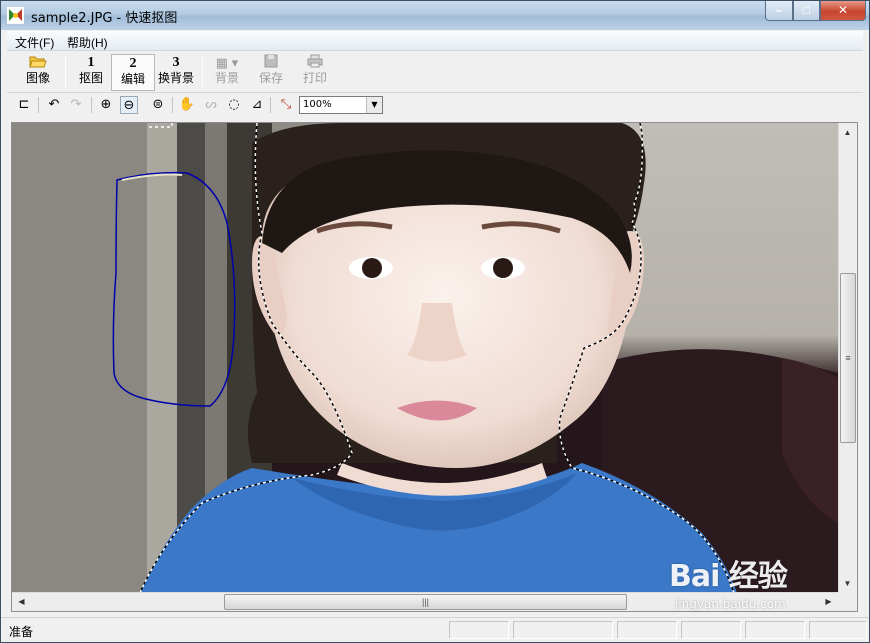  I want to click on print-button: 打印, so click(315, 72).